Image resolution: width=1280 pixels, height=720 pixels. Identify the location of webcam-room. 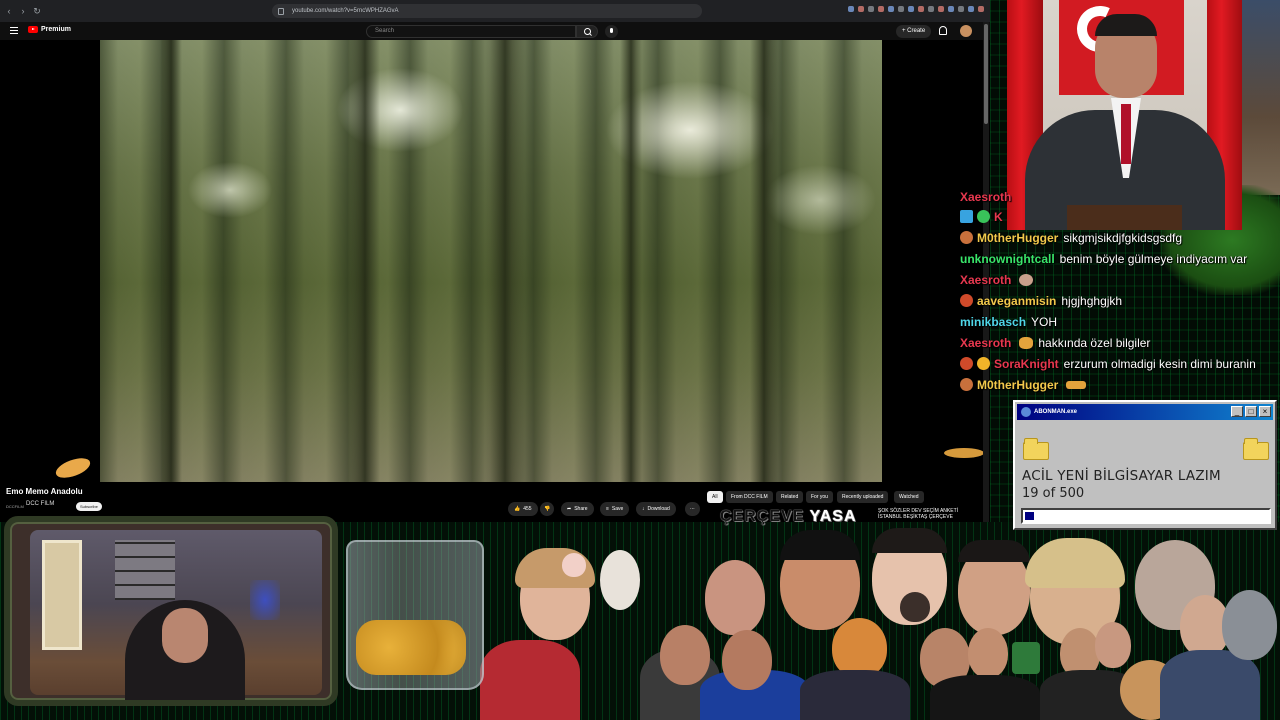
(176, 615).